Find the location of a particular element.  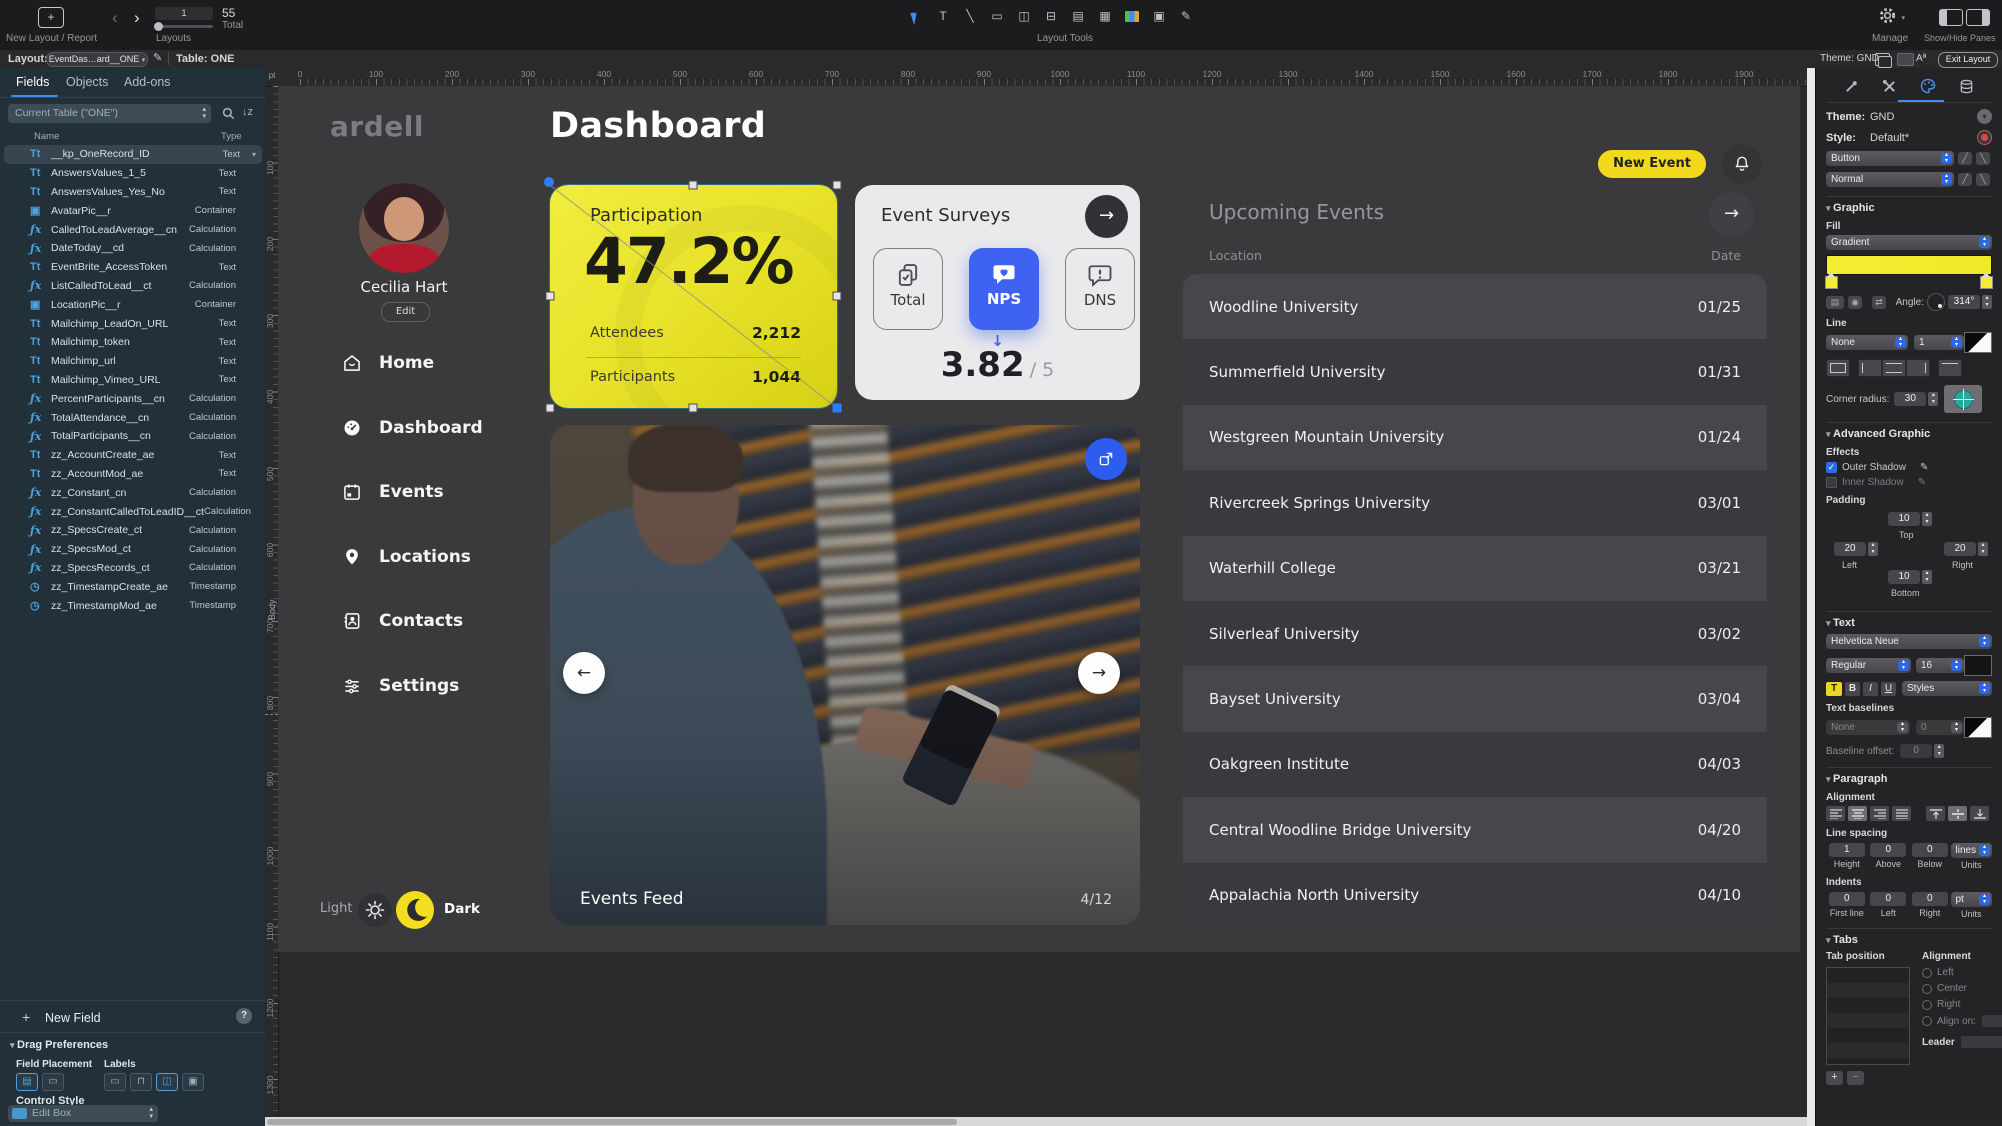

field-row: ƒx zz_SpecsMod_ct Calculation ▾ is located at coordinates (133, 549).